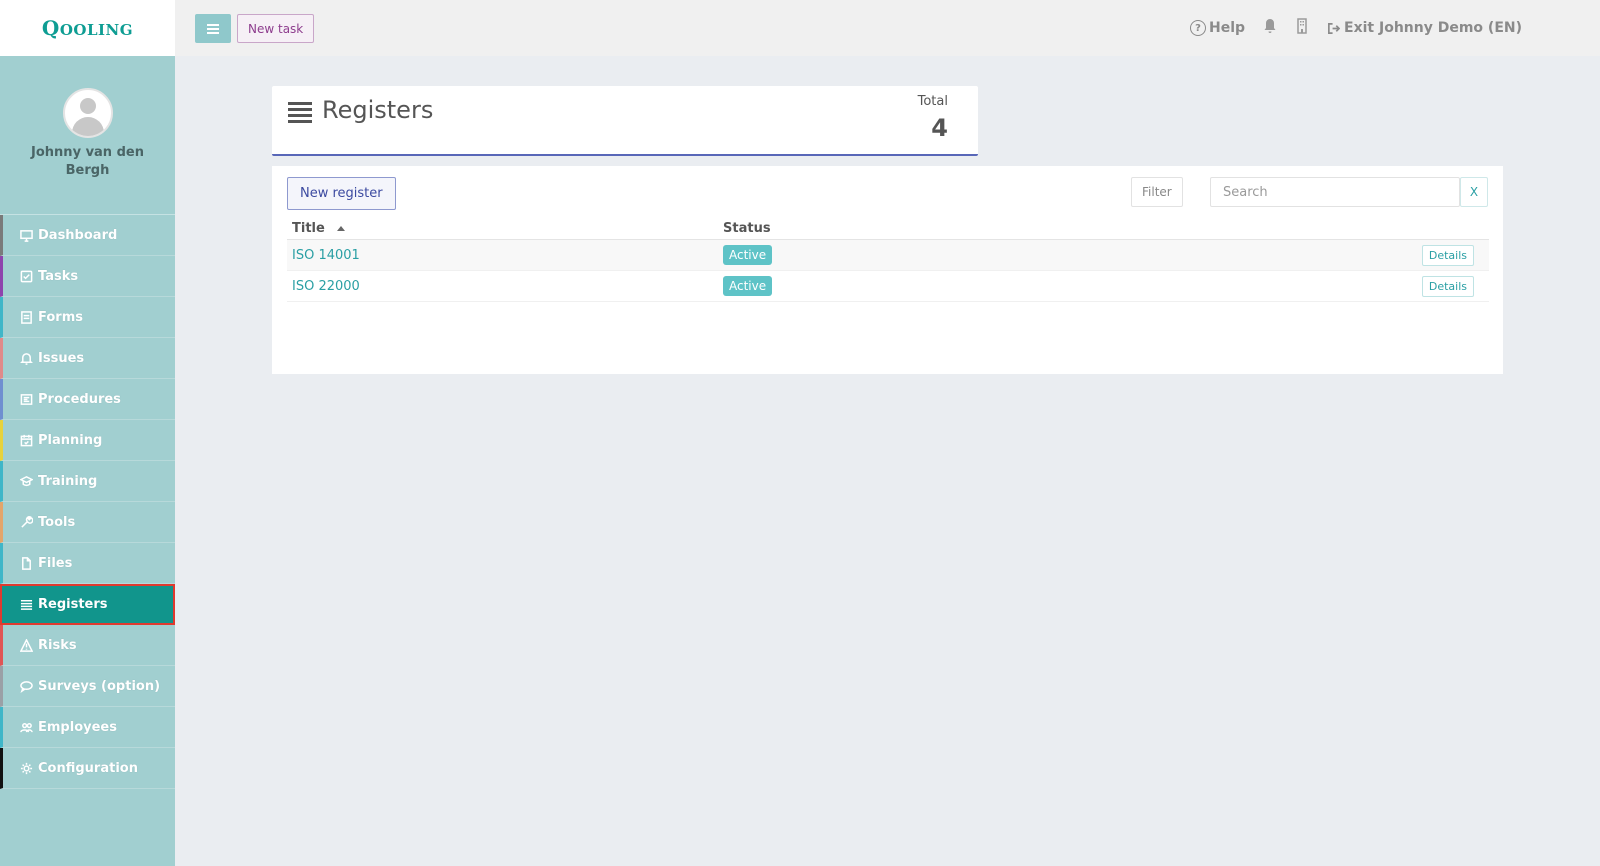 The width and height of the screenshot is (1600, 866). Describe the element at coordinates (87, 563) in the screenshot. I see `sidebar-item-files: Files` at that location.